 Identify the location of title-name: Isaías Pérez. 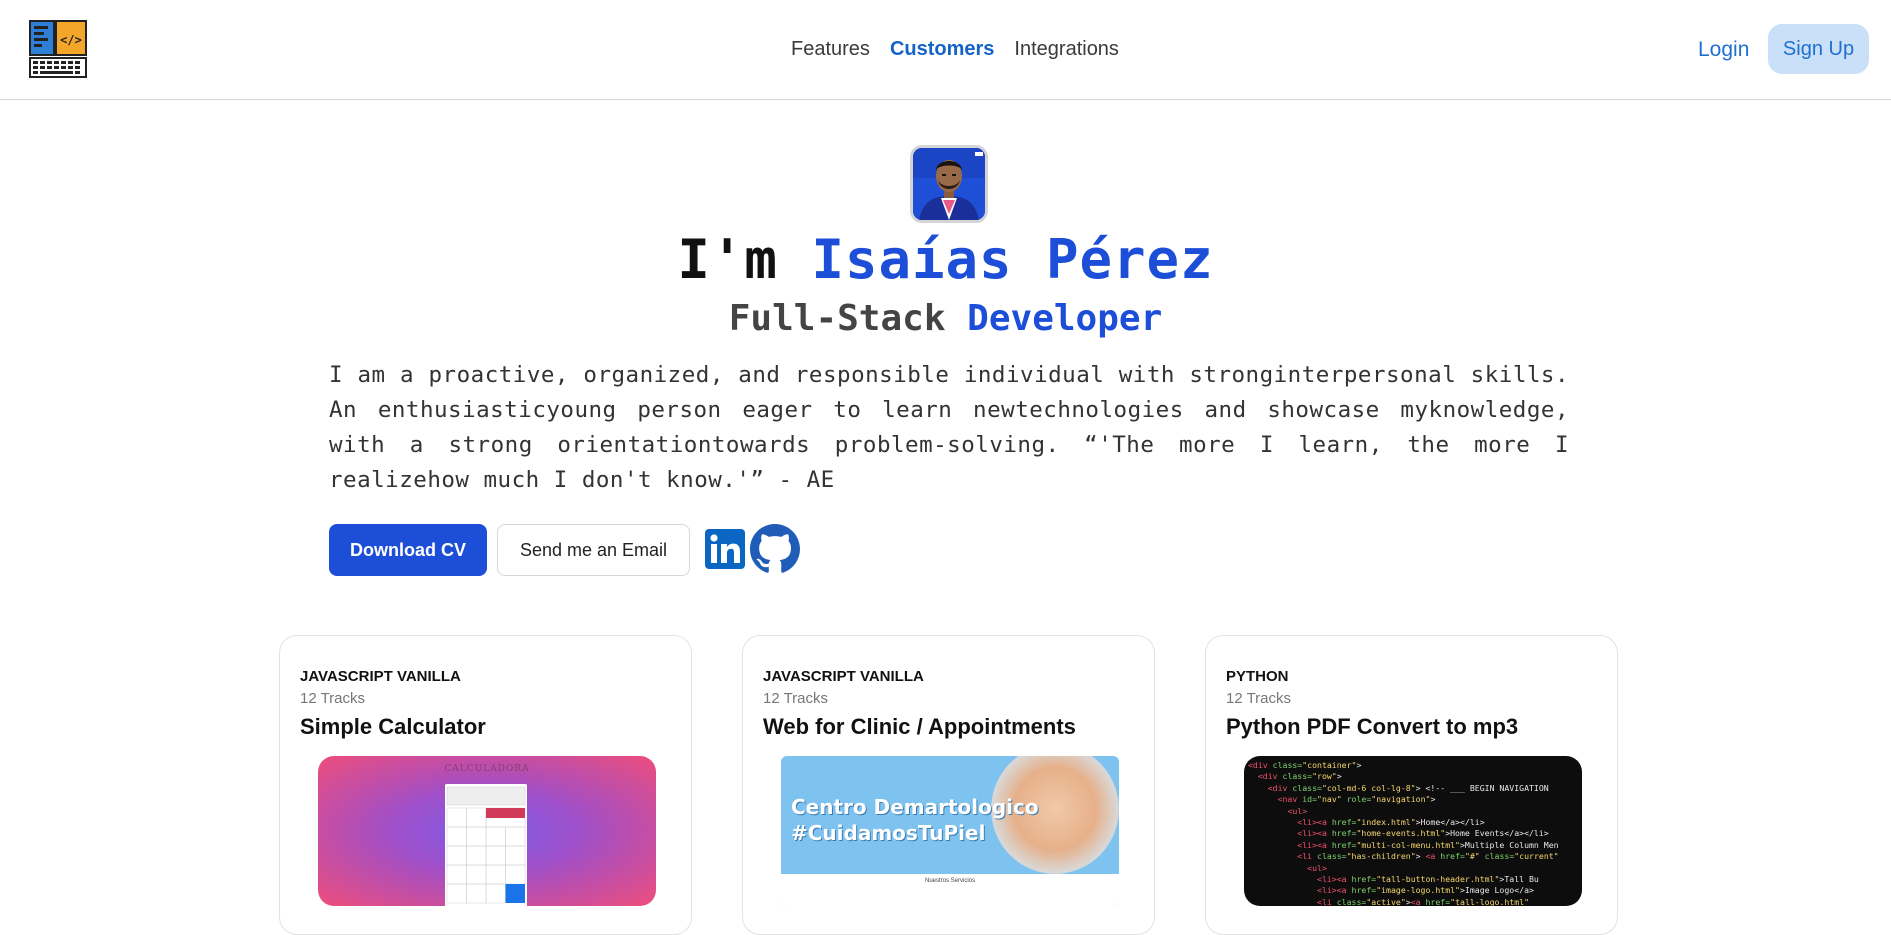
(1012, 259).